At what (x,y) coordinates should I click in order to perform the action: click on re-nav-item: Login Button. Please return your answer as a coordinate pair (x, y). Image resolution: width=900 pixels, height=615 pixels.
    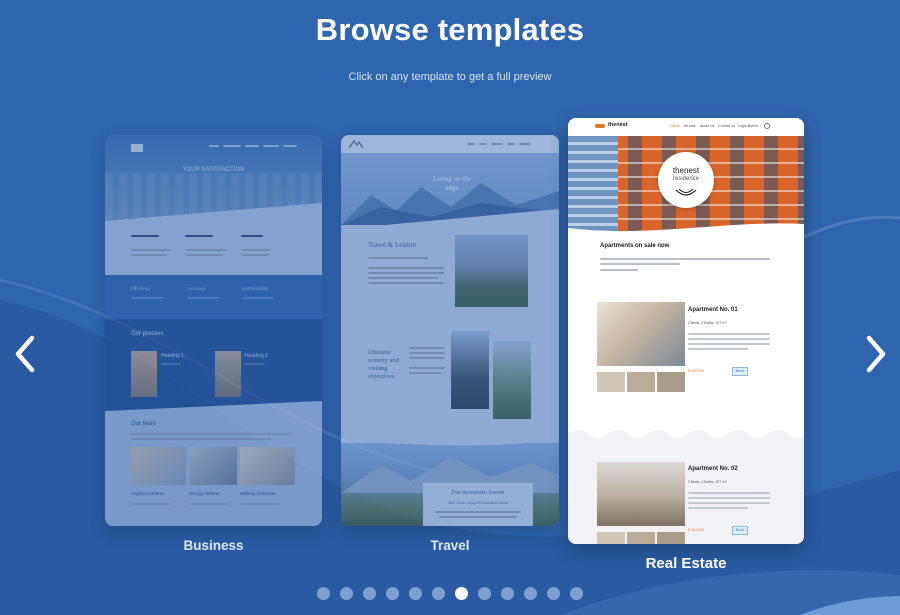
    Looking at the image, I should click on (748, 126).